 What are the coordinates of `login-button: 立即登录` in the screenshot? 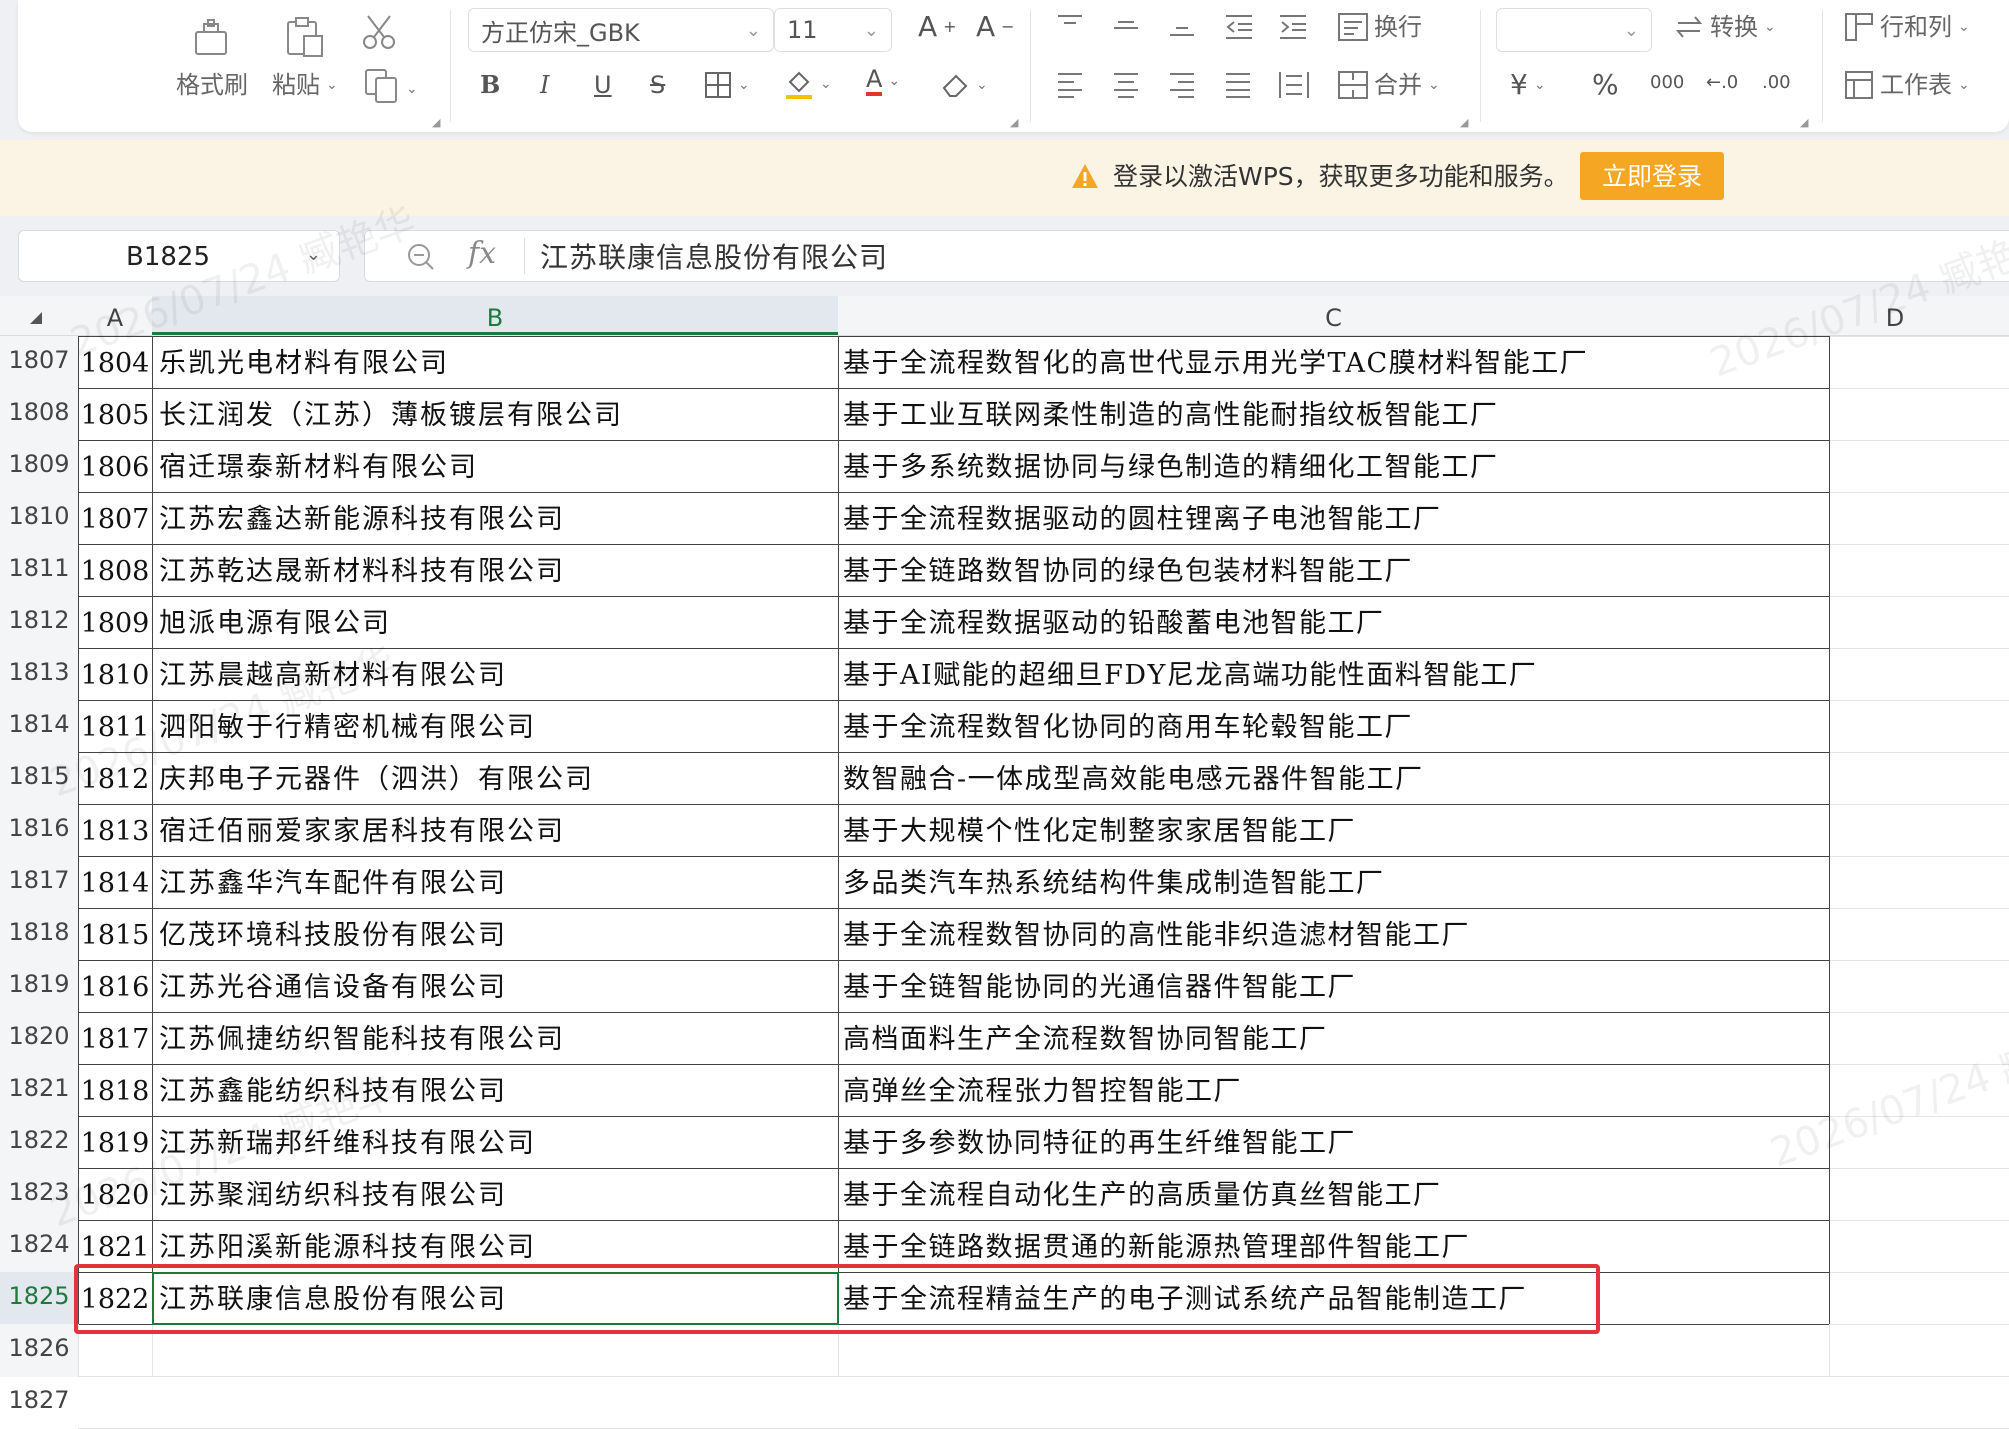 It's located at (1652, 176).